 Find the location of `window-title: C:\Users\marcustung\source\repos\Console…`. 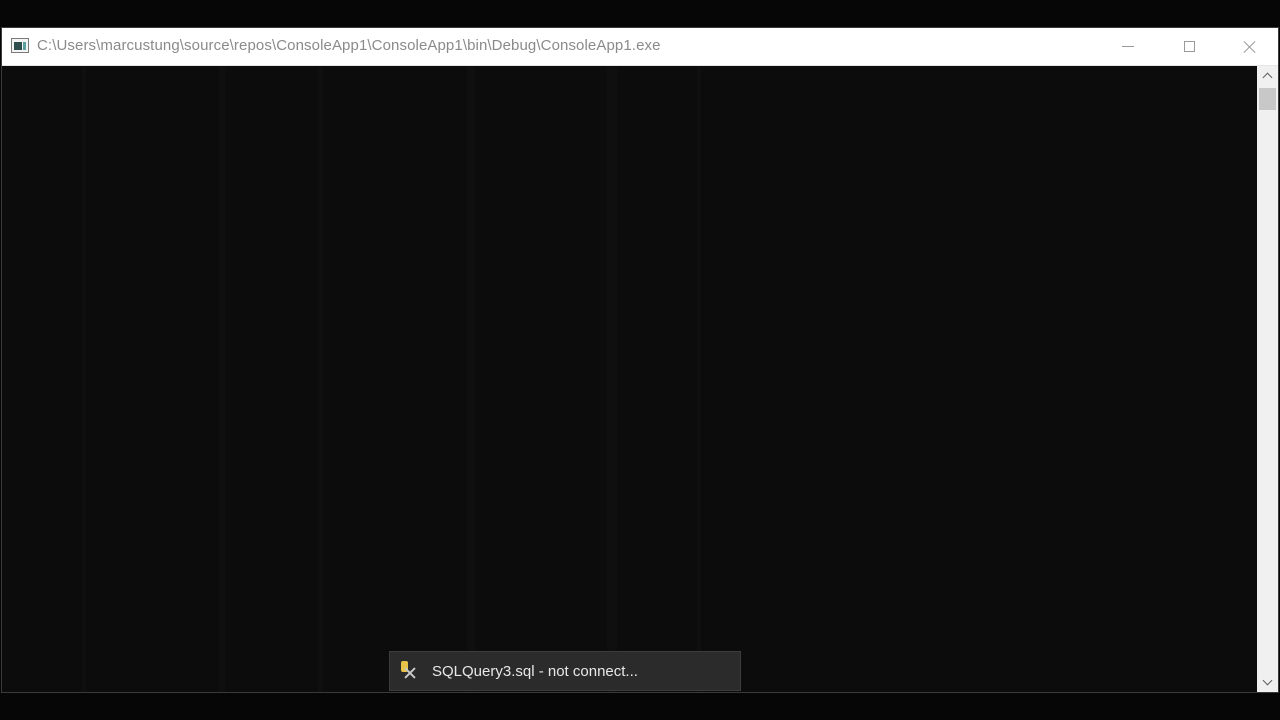

window-title: C:\Users\marcustung\source\repos\Console… is located at coordinates (349, 45).